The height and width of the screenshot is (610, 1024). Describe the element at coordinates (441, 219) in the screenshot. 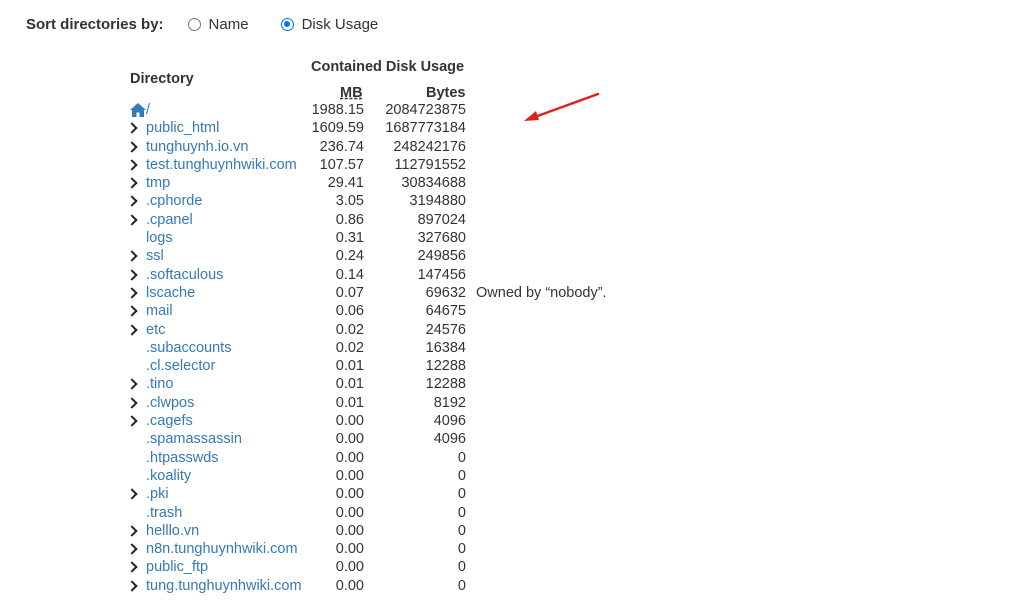

I see `size-bytes: 897024` at that location.